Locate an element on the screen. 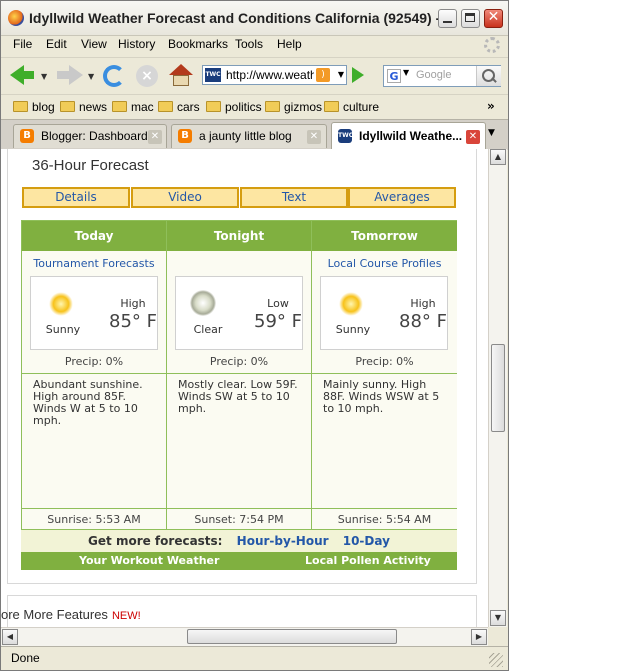  tab-blogger-dashboard: B Blogger: Dashboard ✕ is located at coordinates (90, 136).